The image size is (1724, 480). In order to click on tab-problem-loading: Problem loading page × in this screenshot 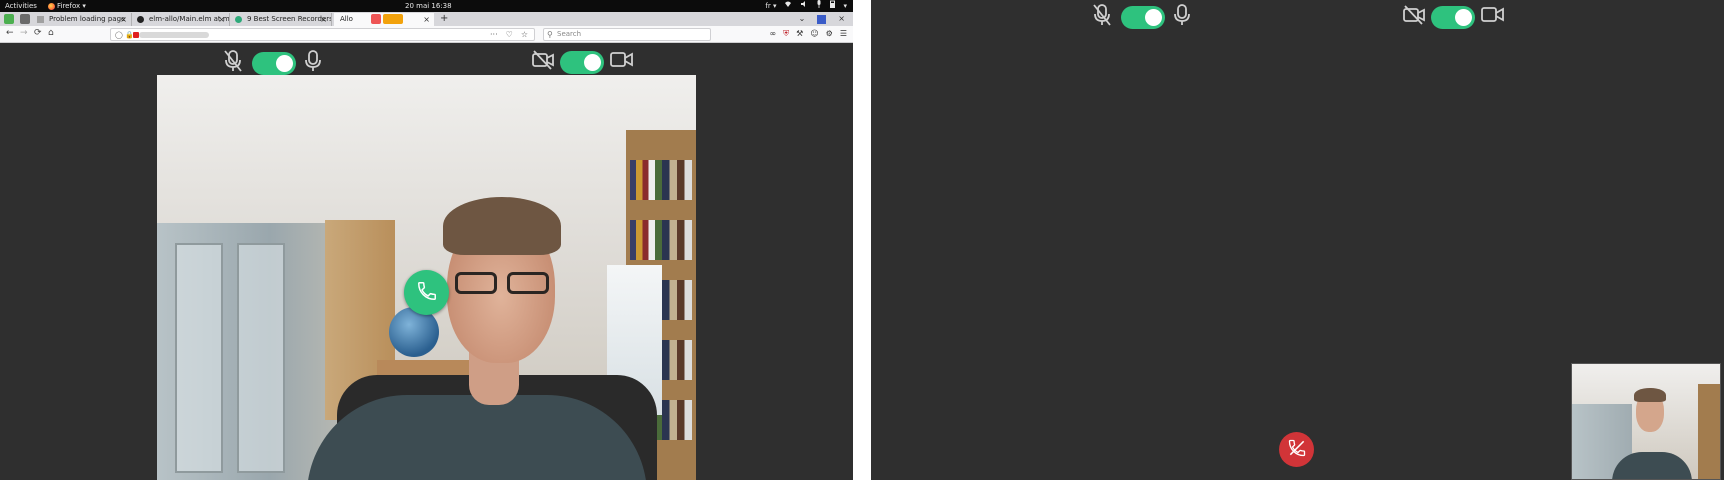, I will do `click(83, 19)`.